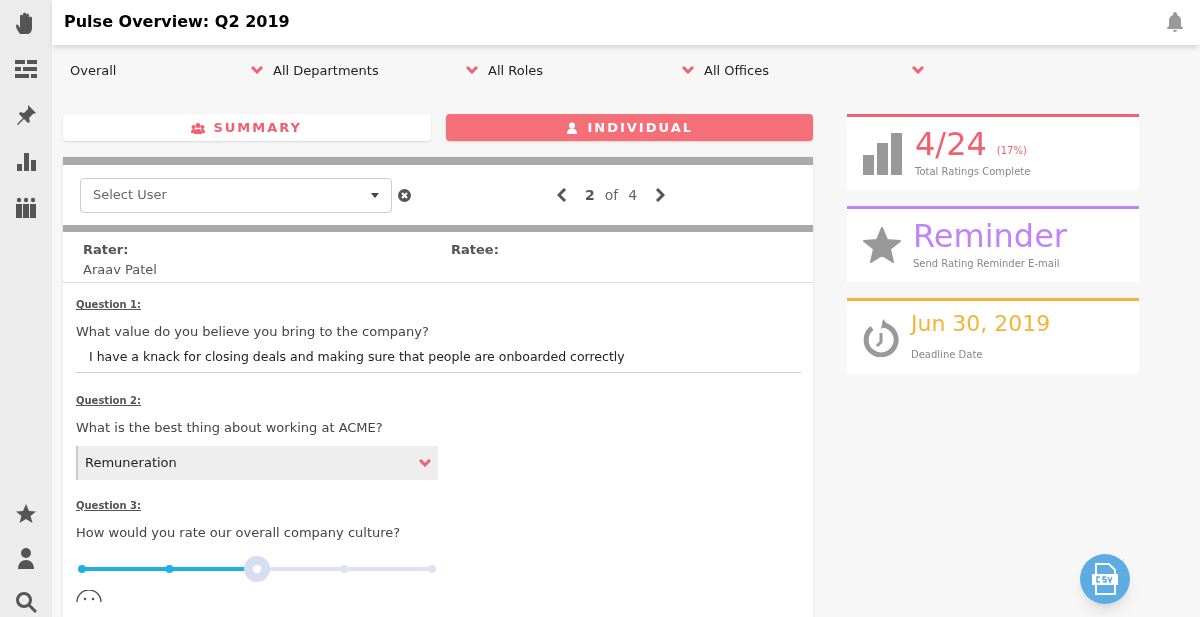 The width and height of the screenshot is (1200, 617). I want to click on filter-dropdown: Overall, so click(171, 70).